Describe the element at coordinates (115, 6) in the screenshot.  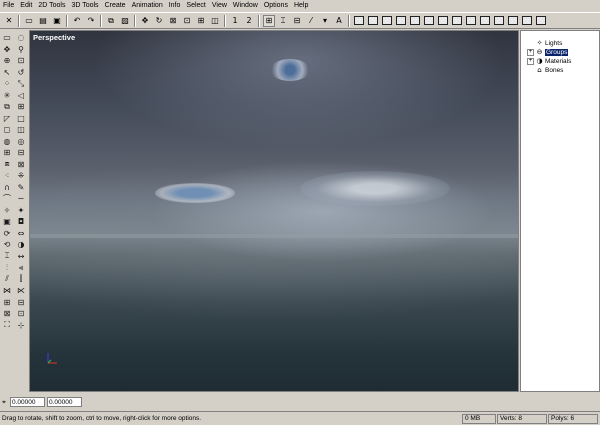
I see `menu-create: Create` at that location.